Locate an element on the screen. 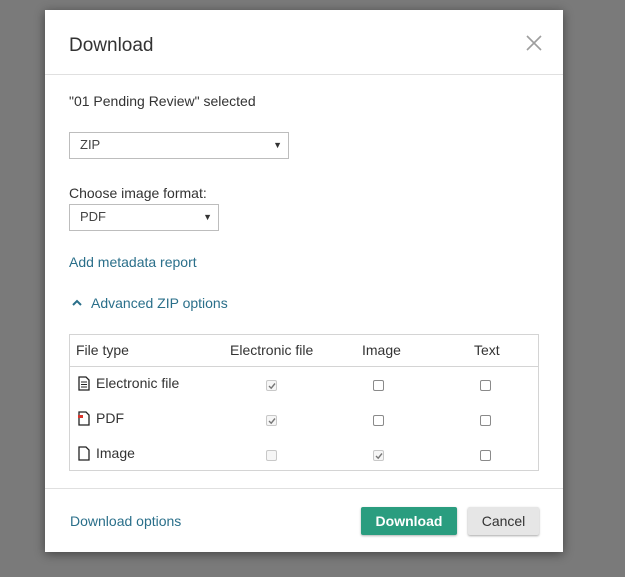  selection-summary: "01 Pending Review" selected is located at coordinates (162, 101).